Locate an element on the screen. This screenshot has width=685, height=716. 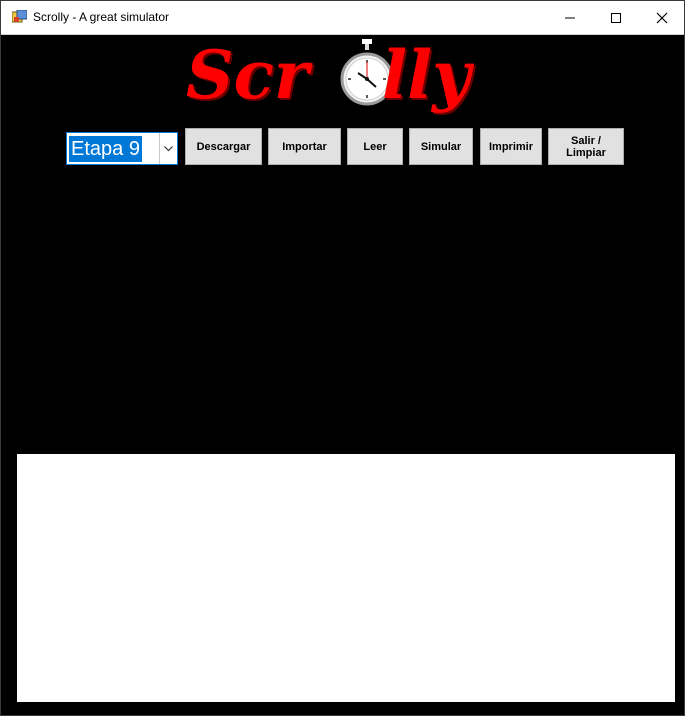
leer-label: Leer is located at coordinates (375, 146).